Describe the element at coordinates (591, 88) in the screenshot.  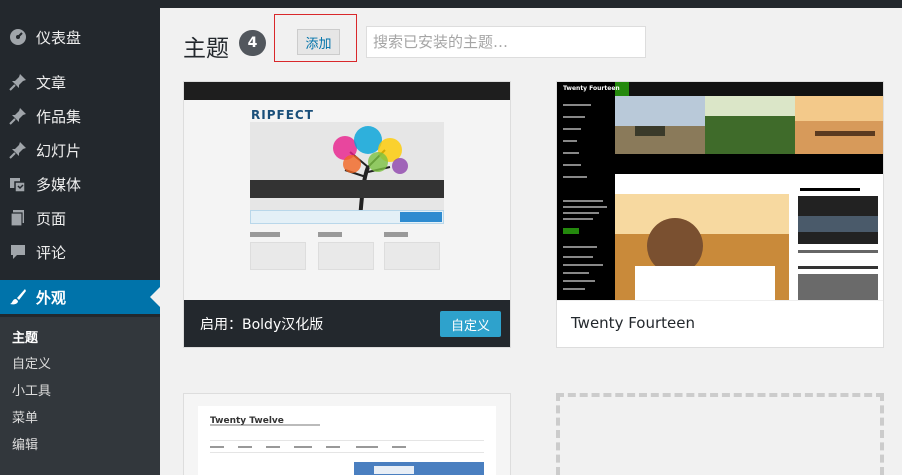
I see `screenshot-site-title: Twenty Fourteen` at that location.